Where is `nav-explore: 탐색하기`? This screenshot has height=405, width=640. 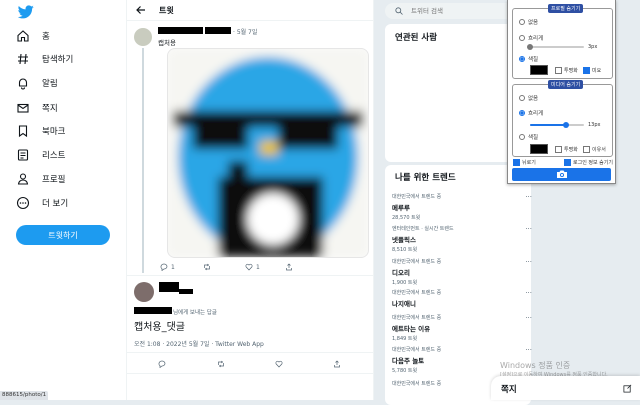
nav-explore: 탐색하기 is located at coordinates (44, 59).